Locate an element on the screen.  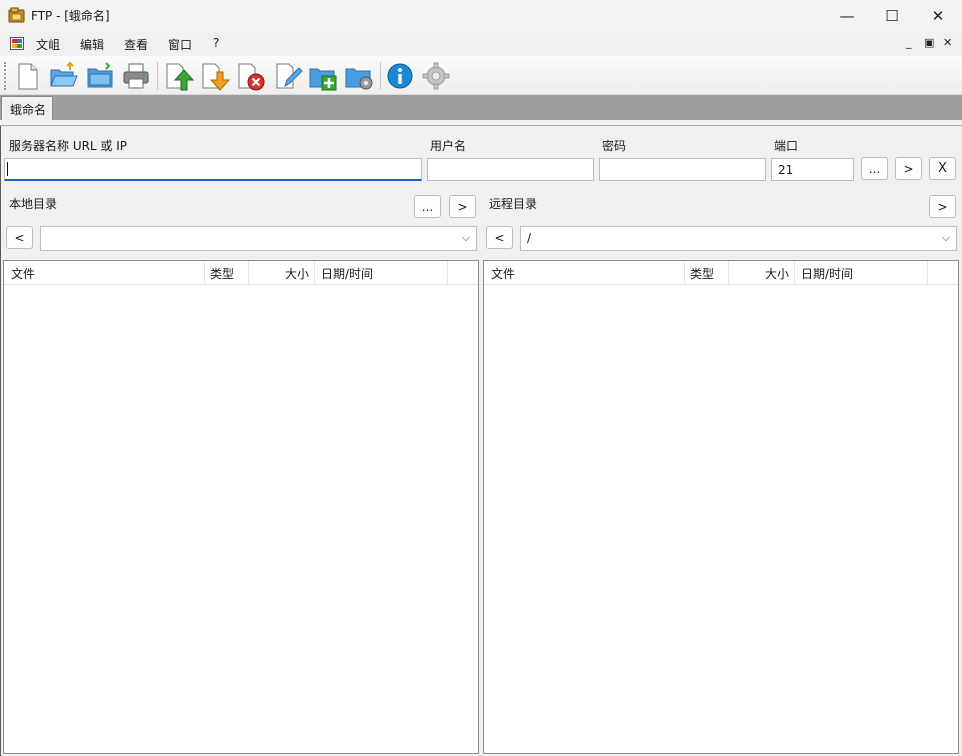
maximize-button: ☐ is located at coordinates (892, 15).